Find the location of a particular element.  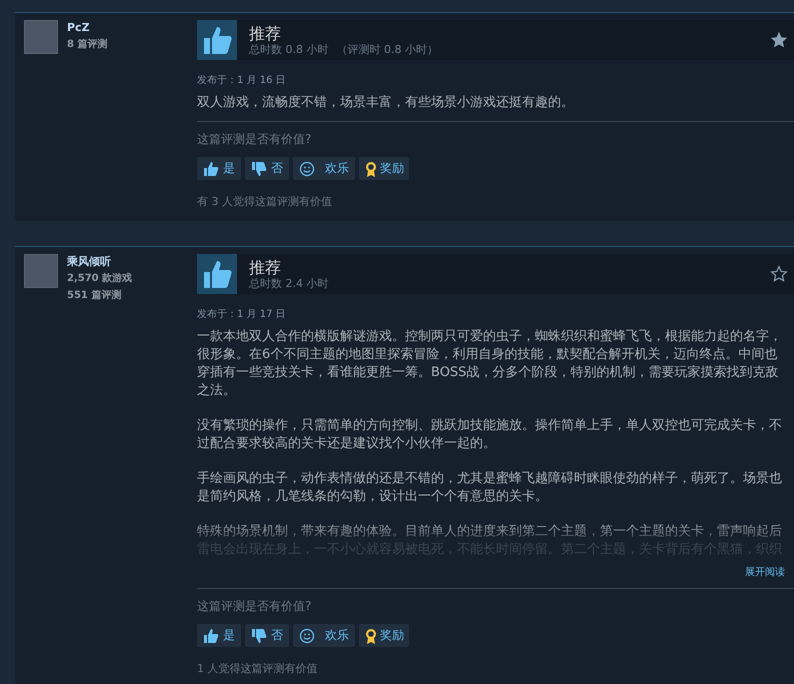

expand-link: 展开阅读 is located at coordinates (765, 573).